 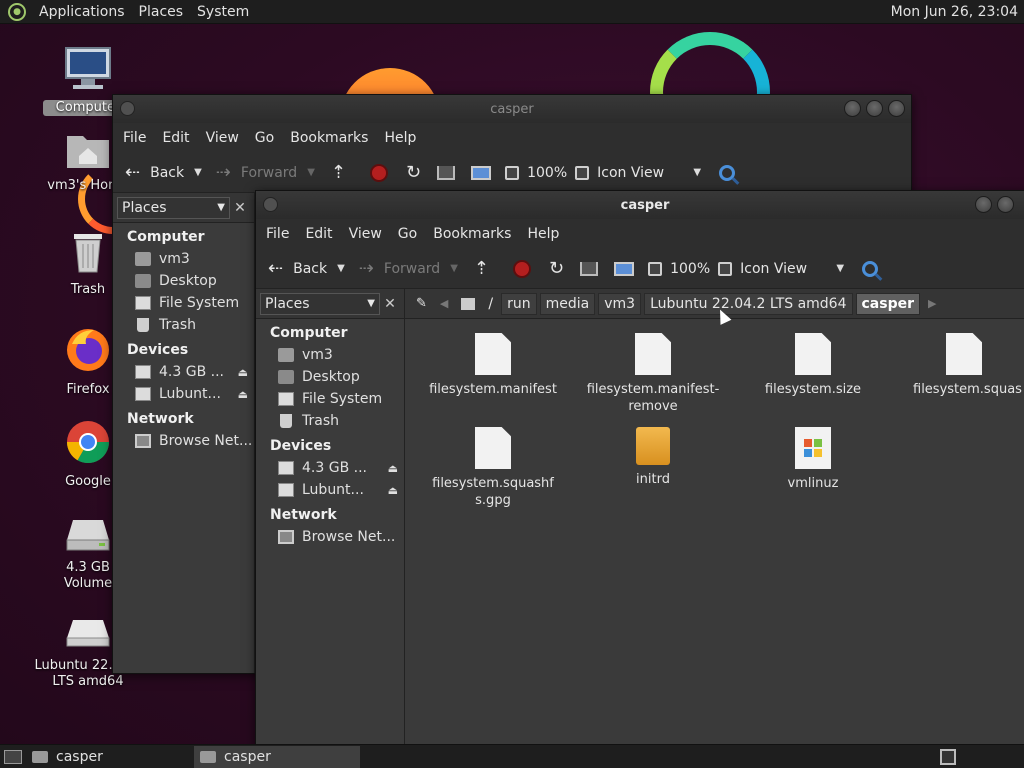 I want to click on file-item: filesystem.manifest, so click(x=493, y=365).